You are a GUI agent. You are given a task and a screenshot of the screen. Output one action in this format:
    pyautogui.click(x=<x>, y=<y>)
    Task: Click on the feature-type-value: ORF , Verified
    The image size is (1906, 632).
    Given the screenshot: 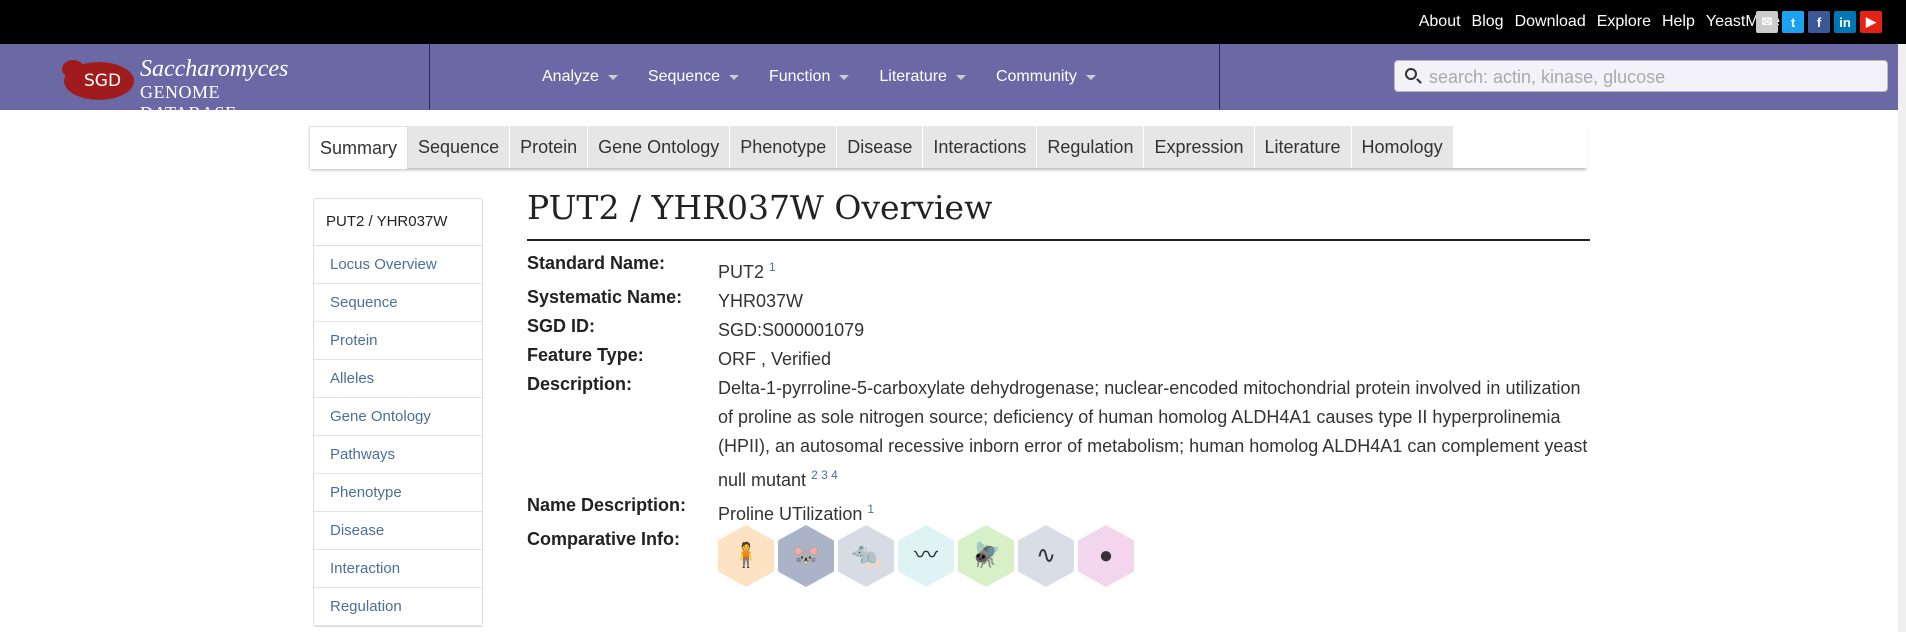 What is the action you would take?
    pyautogui.click(x=775, y=359)
    